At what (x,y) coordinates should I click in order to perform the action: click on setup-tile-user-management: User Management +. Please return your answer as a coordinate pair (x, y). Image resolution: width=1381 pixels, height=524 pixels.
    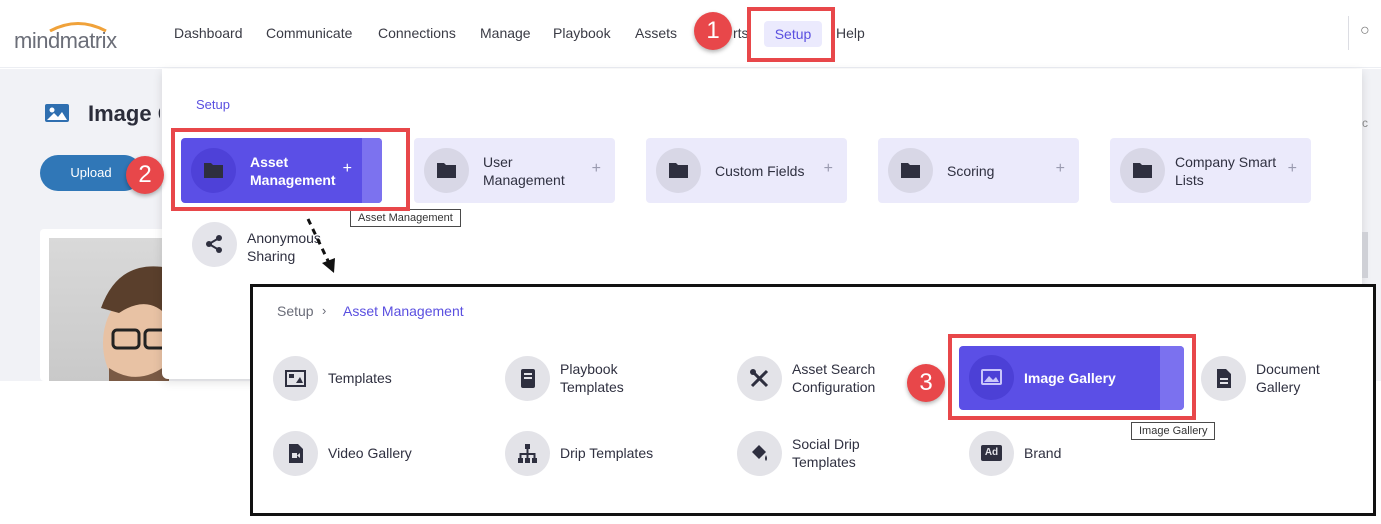
    Looking at the image, I should click on (514, 170).